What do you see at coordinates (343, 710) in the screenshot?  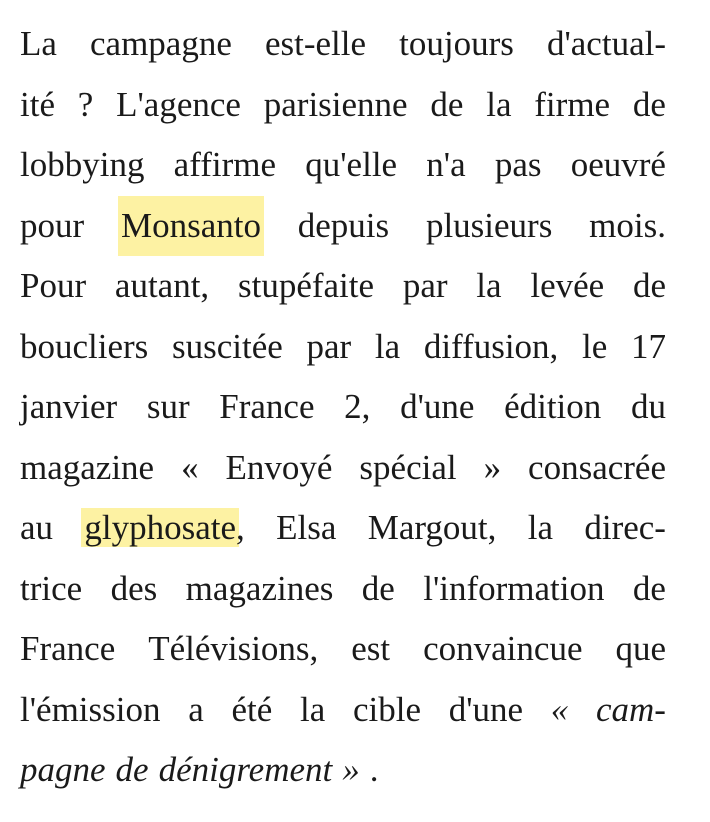 I see `text-line: l'émission a été la cible d'une « cam-` at bounding box center [343, 710].